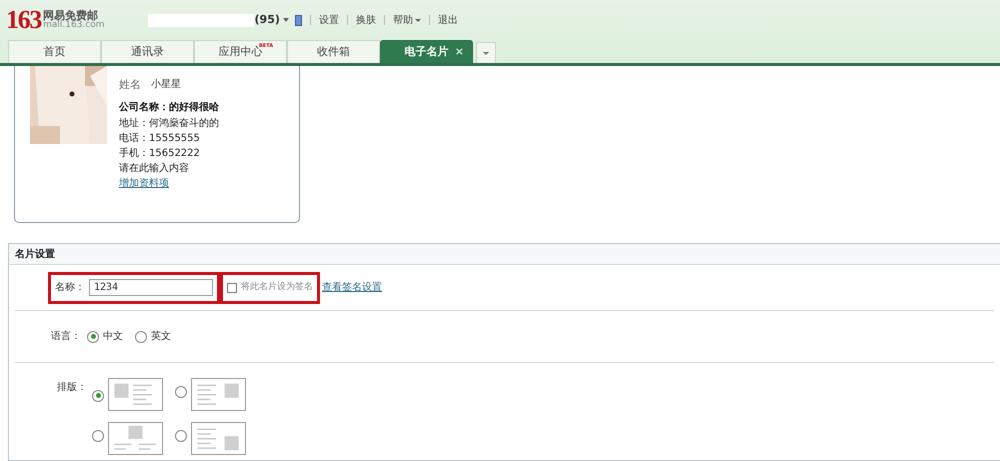  What do you see at coordinates (113, 337) in the screenshot?
I see `language-option-label: 中文` at bounding box center [113, 337].